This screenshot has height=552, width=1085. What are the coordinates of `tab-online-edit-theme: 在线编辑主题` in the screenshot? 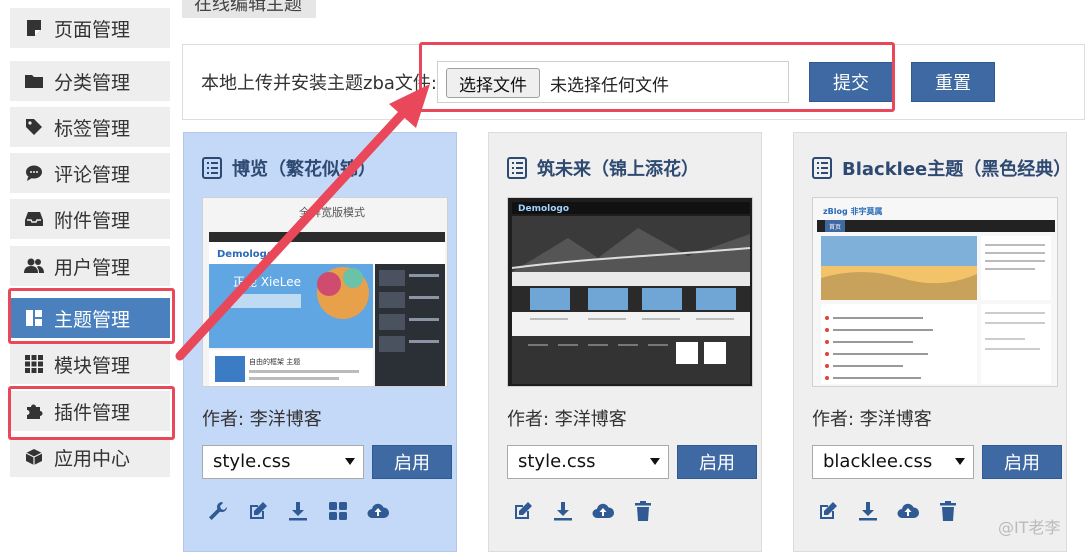 It's located at (249, 9).